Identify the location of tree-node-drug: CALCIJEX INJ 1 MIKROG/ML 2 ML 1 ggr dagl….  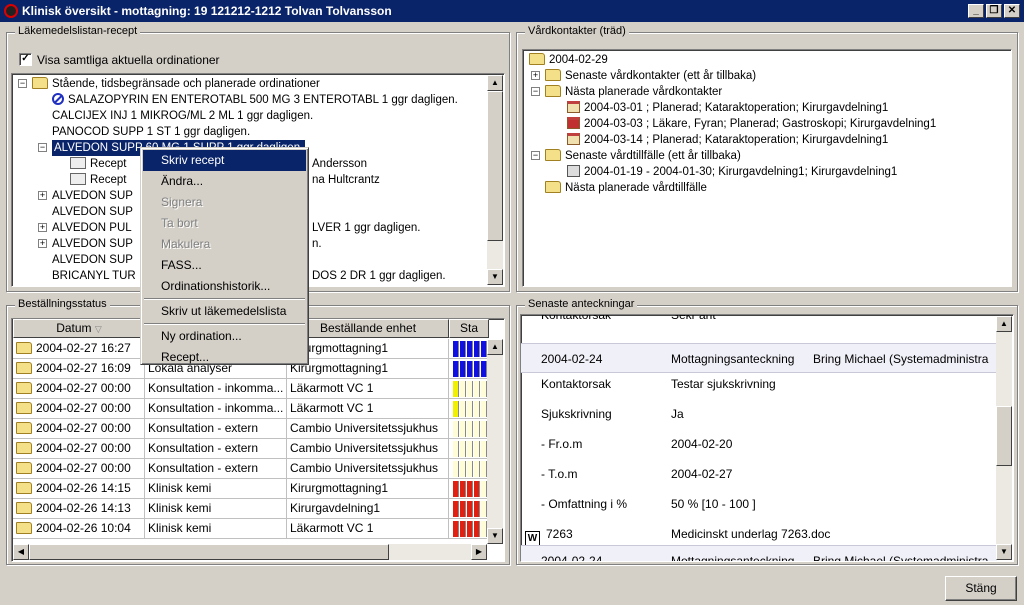
(182, 116).